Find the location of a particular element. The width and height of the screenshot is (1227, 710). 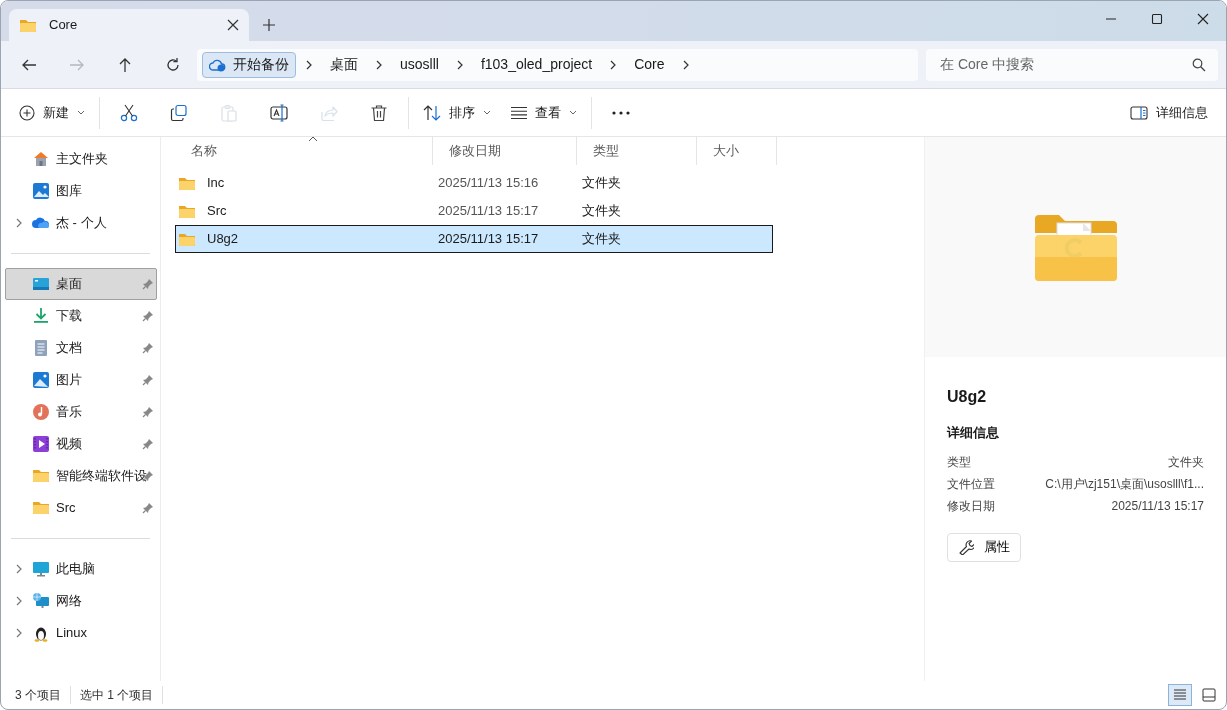

sidebar-item: 图片 is located at coordinates (81, 380).